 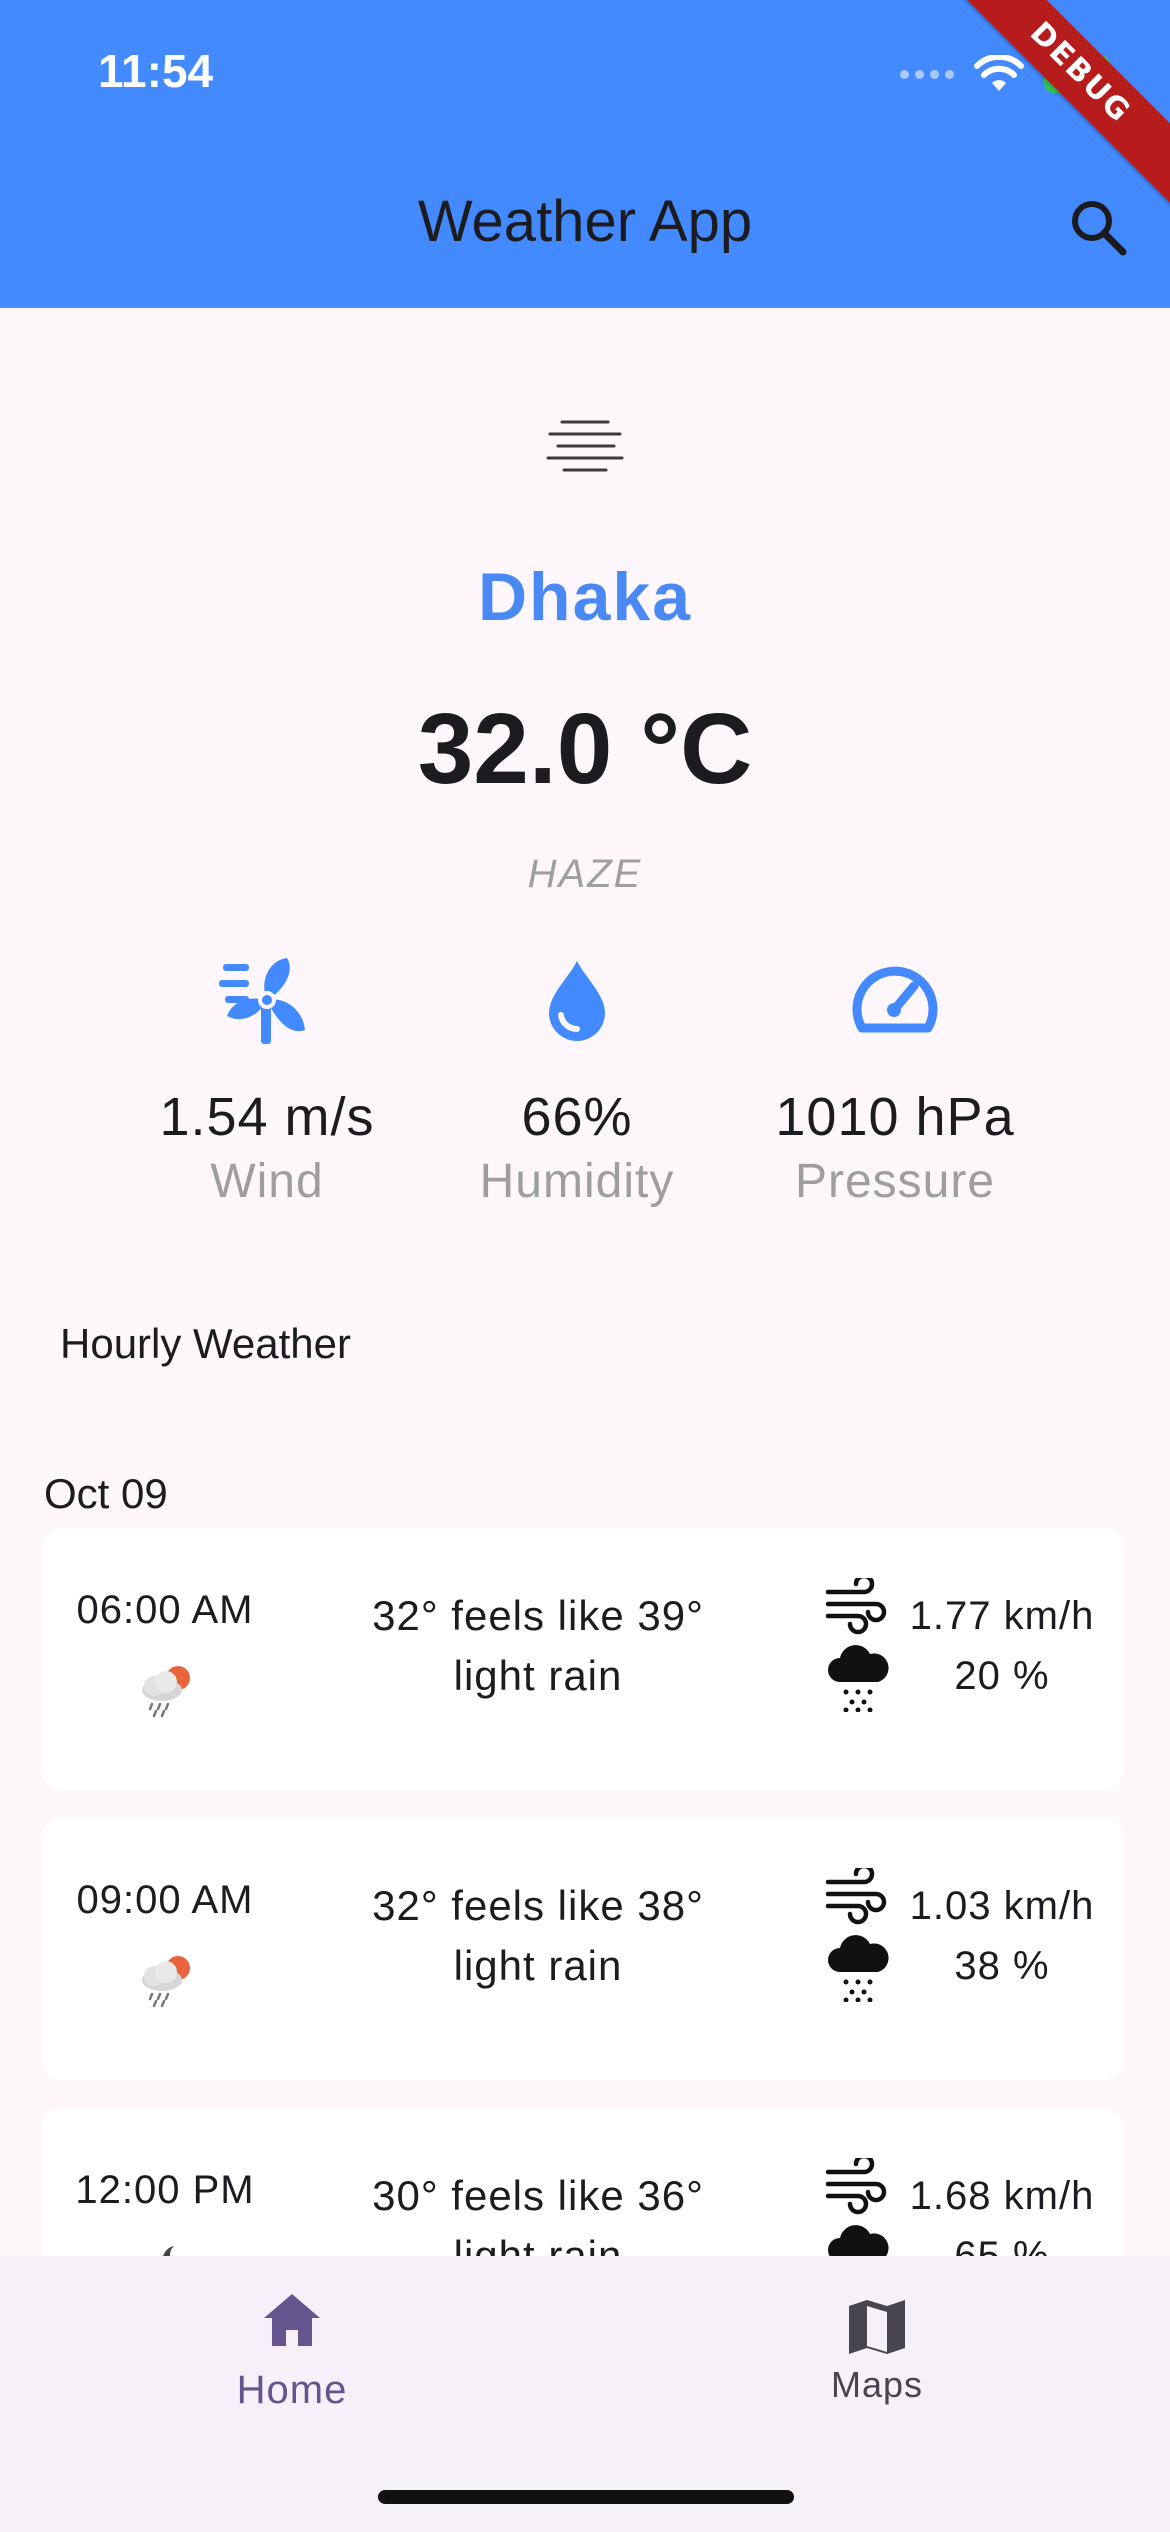 What do you see at coordinates (538, 1936) in the screenshot?
I see `hourly-summary: 32° feels like 38° light rain` at bounding box center [538, 1936].